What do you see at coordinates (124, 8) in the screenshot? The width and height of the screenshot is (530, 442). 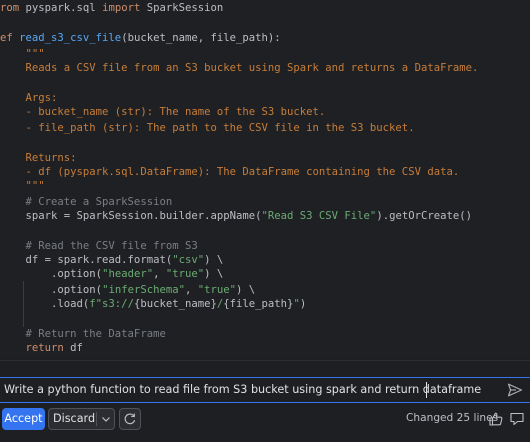 I see `code-token: import` at bounding box center [124, 8].